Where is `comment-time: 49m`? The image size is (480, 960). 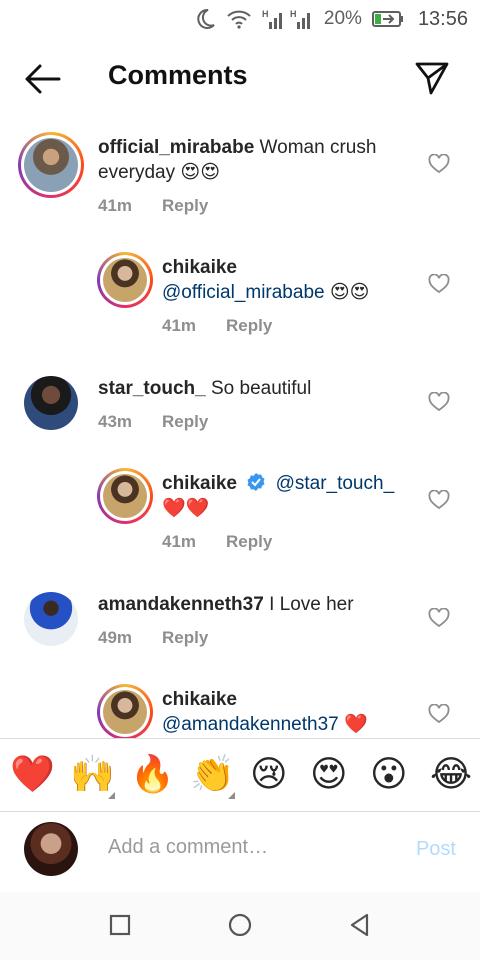
comment-time: 49m is located at coordinates (115, 637).